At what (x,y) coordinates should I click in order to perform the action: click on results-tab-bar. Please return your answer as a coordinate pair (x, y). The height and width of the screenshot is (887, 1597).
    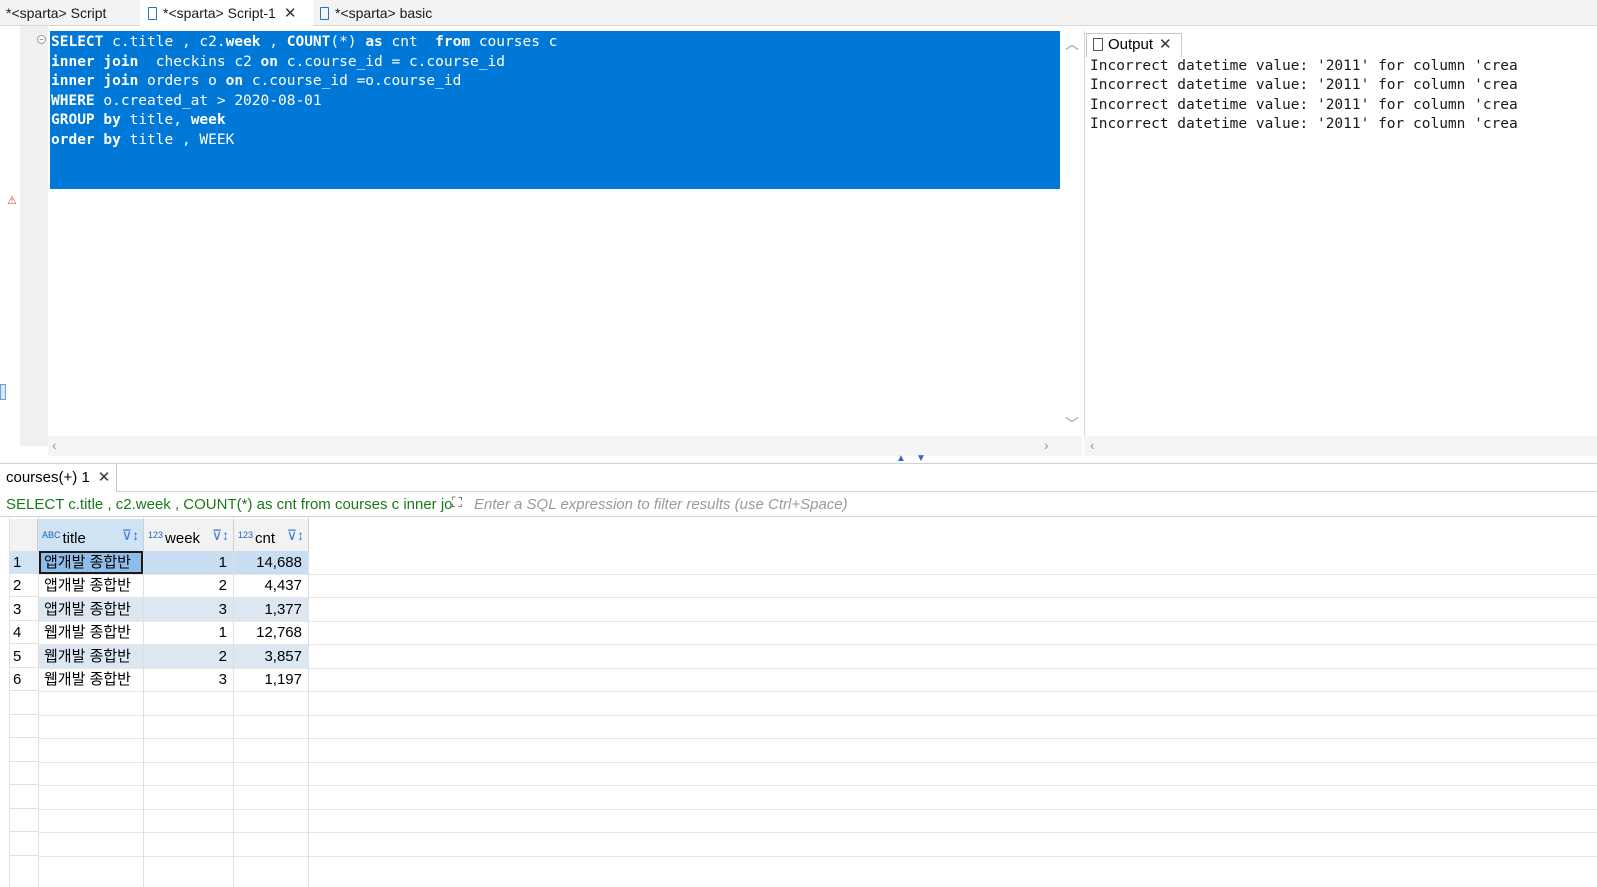
    Looking at the image, I should click on (798, 478).